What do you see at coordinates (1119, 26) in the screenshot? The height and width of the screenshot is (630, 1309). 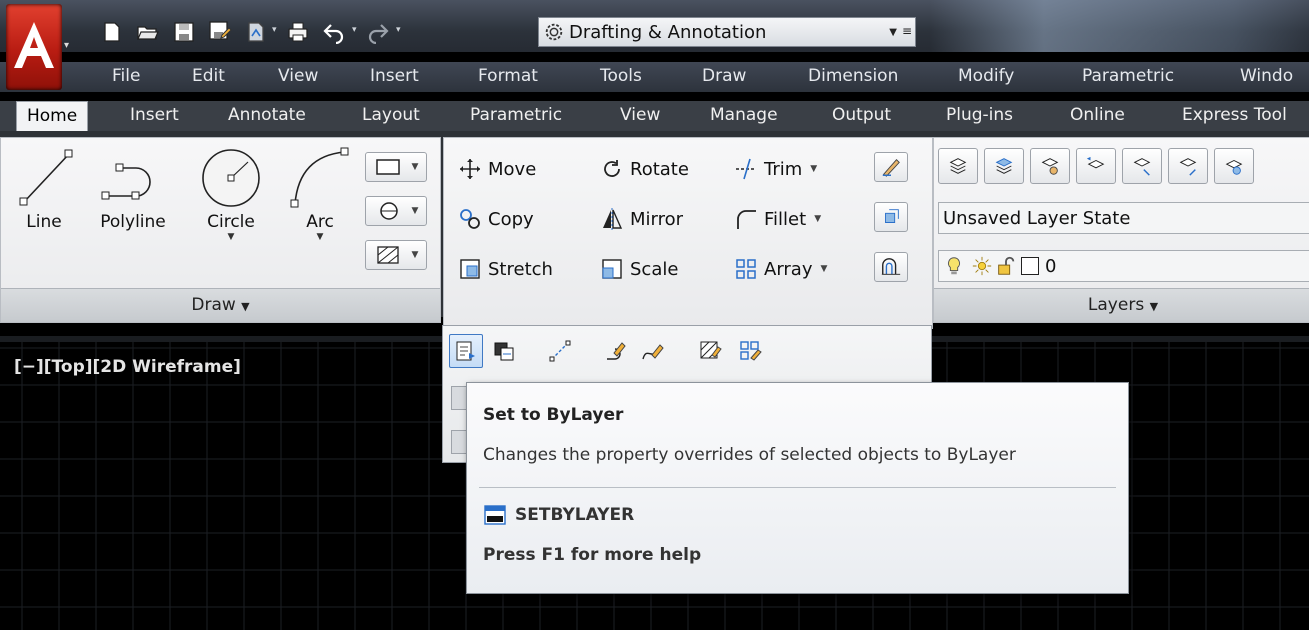 I see `title-bar-glow` at bounding box center [1119, 26].